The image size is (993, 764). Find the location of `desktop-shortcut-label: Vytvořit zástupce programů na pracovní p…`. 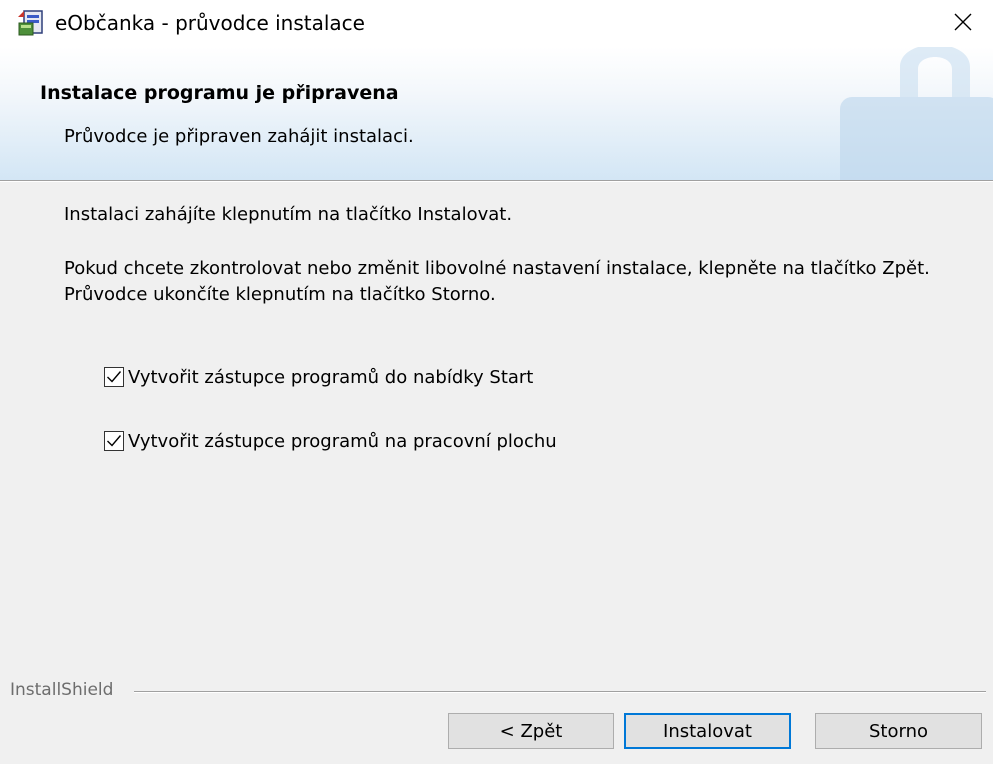

desktop-shortcut-label: Vytvořit zástupce programů na pracovní p… is located at coordinates (342, 441).